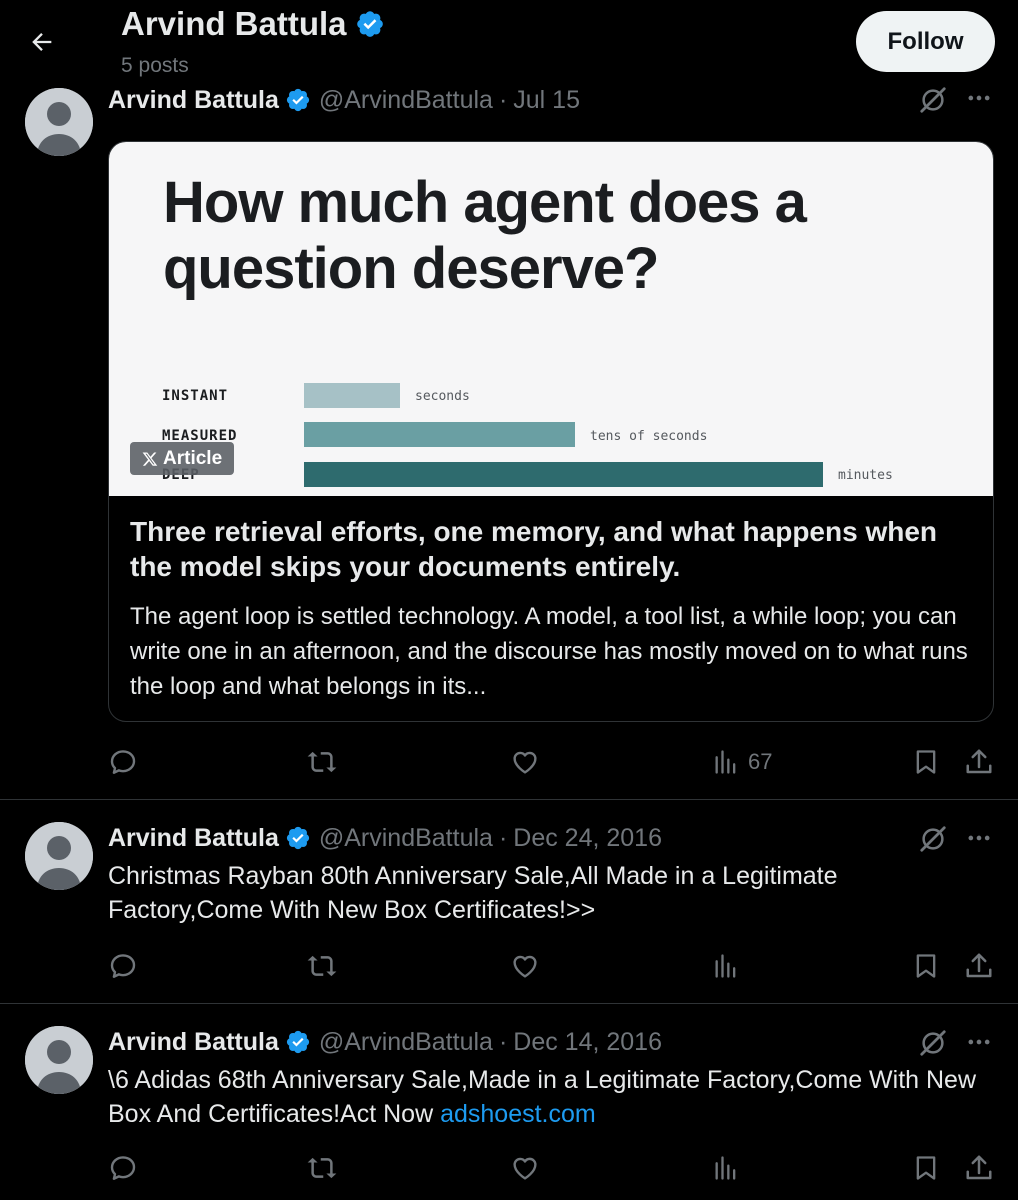 This screenshot has height=1200, width=1018. What do you see at coordinates (150, 459) in the screenshot?
I see `x-logo-icon` at bounding box center [150, 459].